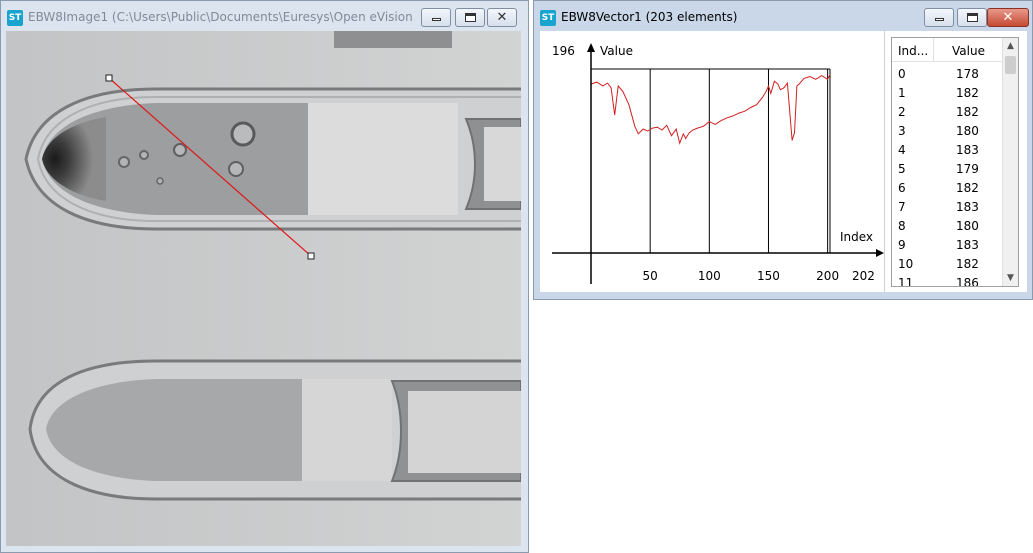 The width and height of the screenshot is (1033, 553). I want to click on table-row: 0 178, so click(947, 73).